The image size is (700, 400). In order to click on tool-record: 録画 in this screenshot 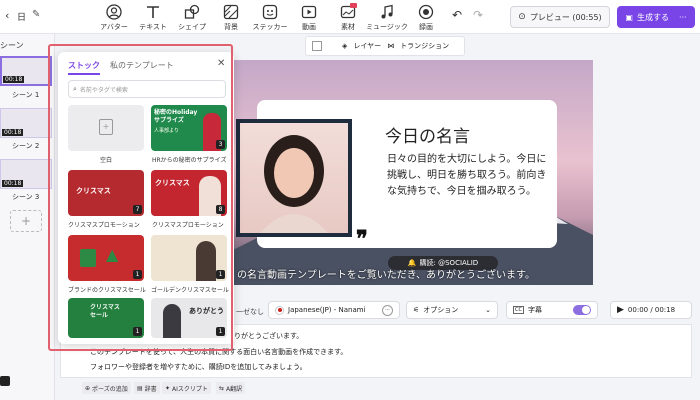, I will do `click(426, 17)`.